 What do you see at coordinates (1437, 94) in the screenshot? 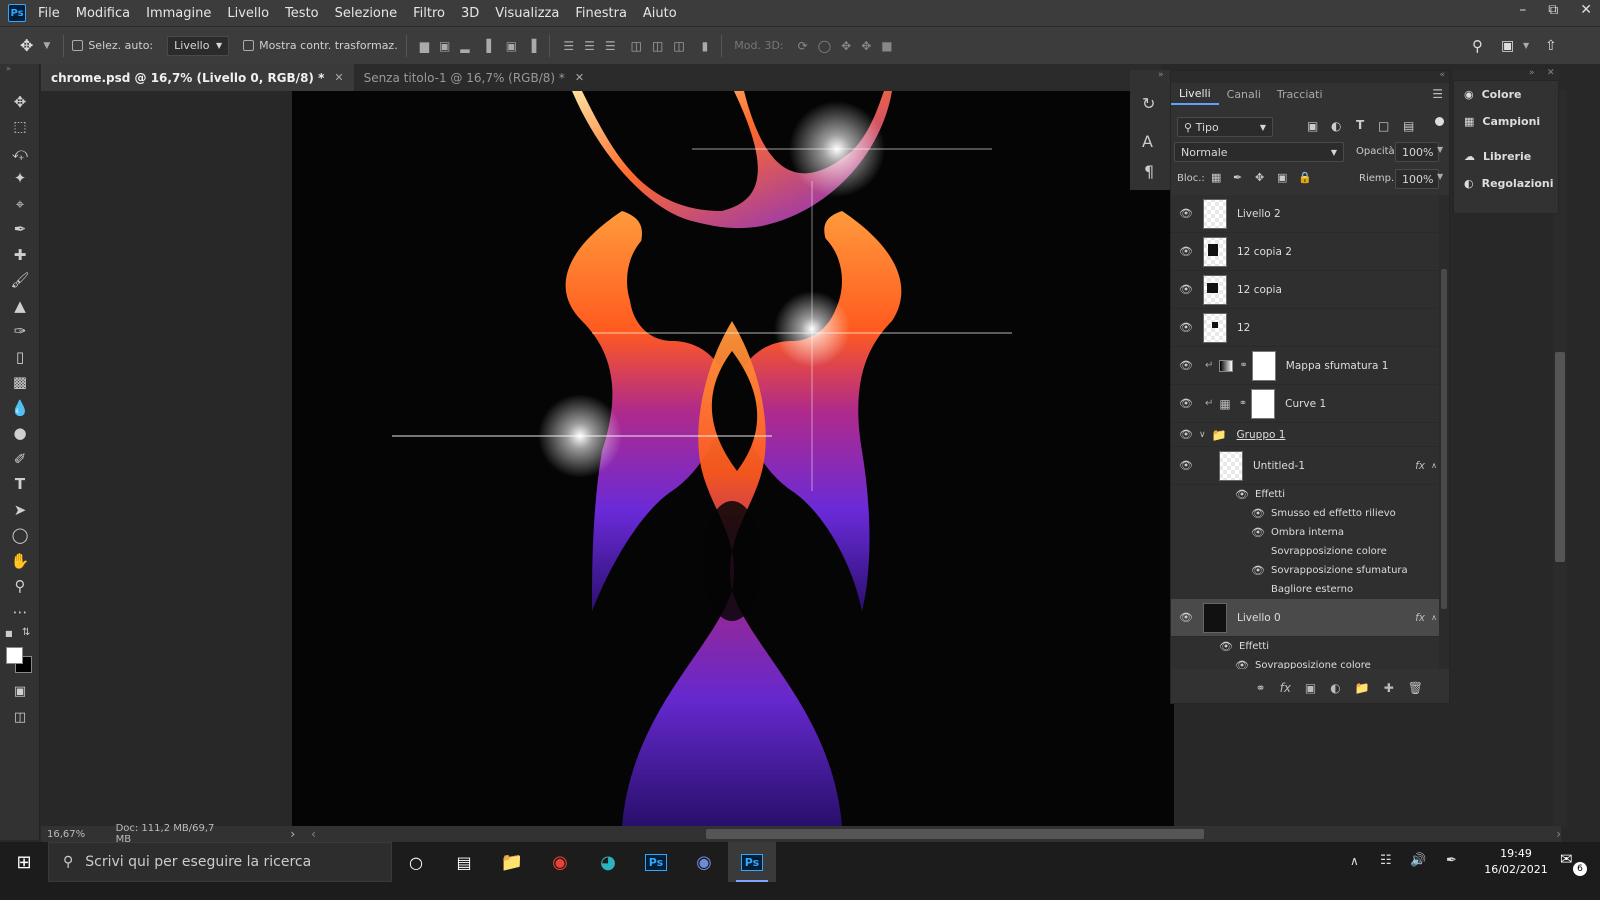
I see `panel-menu-icon: ☰` at bounding box center [1437, 94].